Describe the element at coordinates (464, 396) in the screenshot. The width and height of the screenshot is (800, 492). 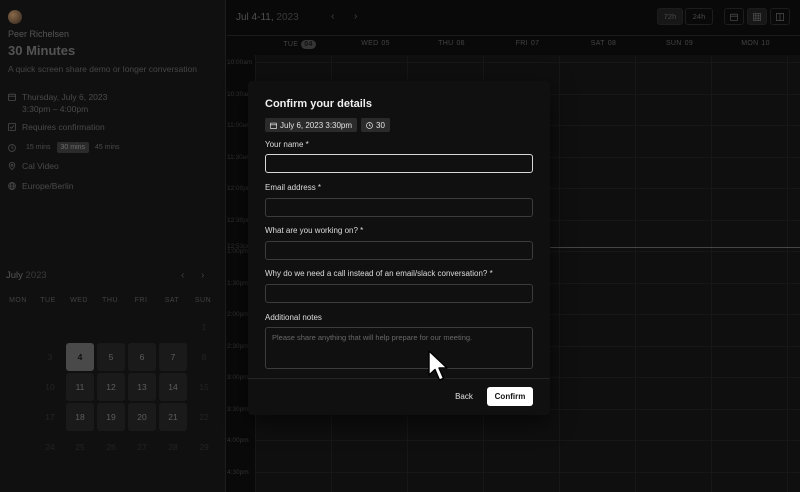
I see `back-button: Back` at that location.